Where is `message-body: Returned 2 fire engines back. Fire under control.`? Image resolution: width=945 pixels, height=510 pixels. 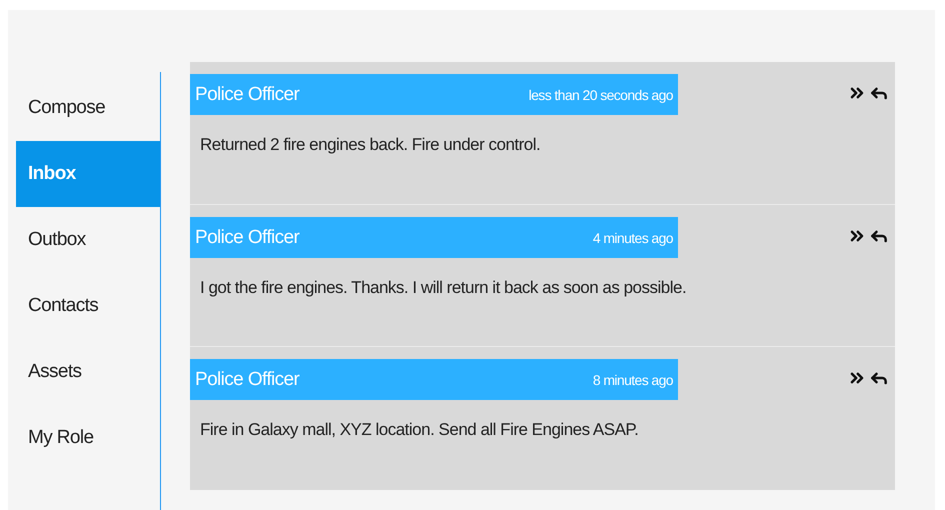 message-body: Returned 2 fire engines back. Fire under control. is located at coordinates (370, 145).